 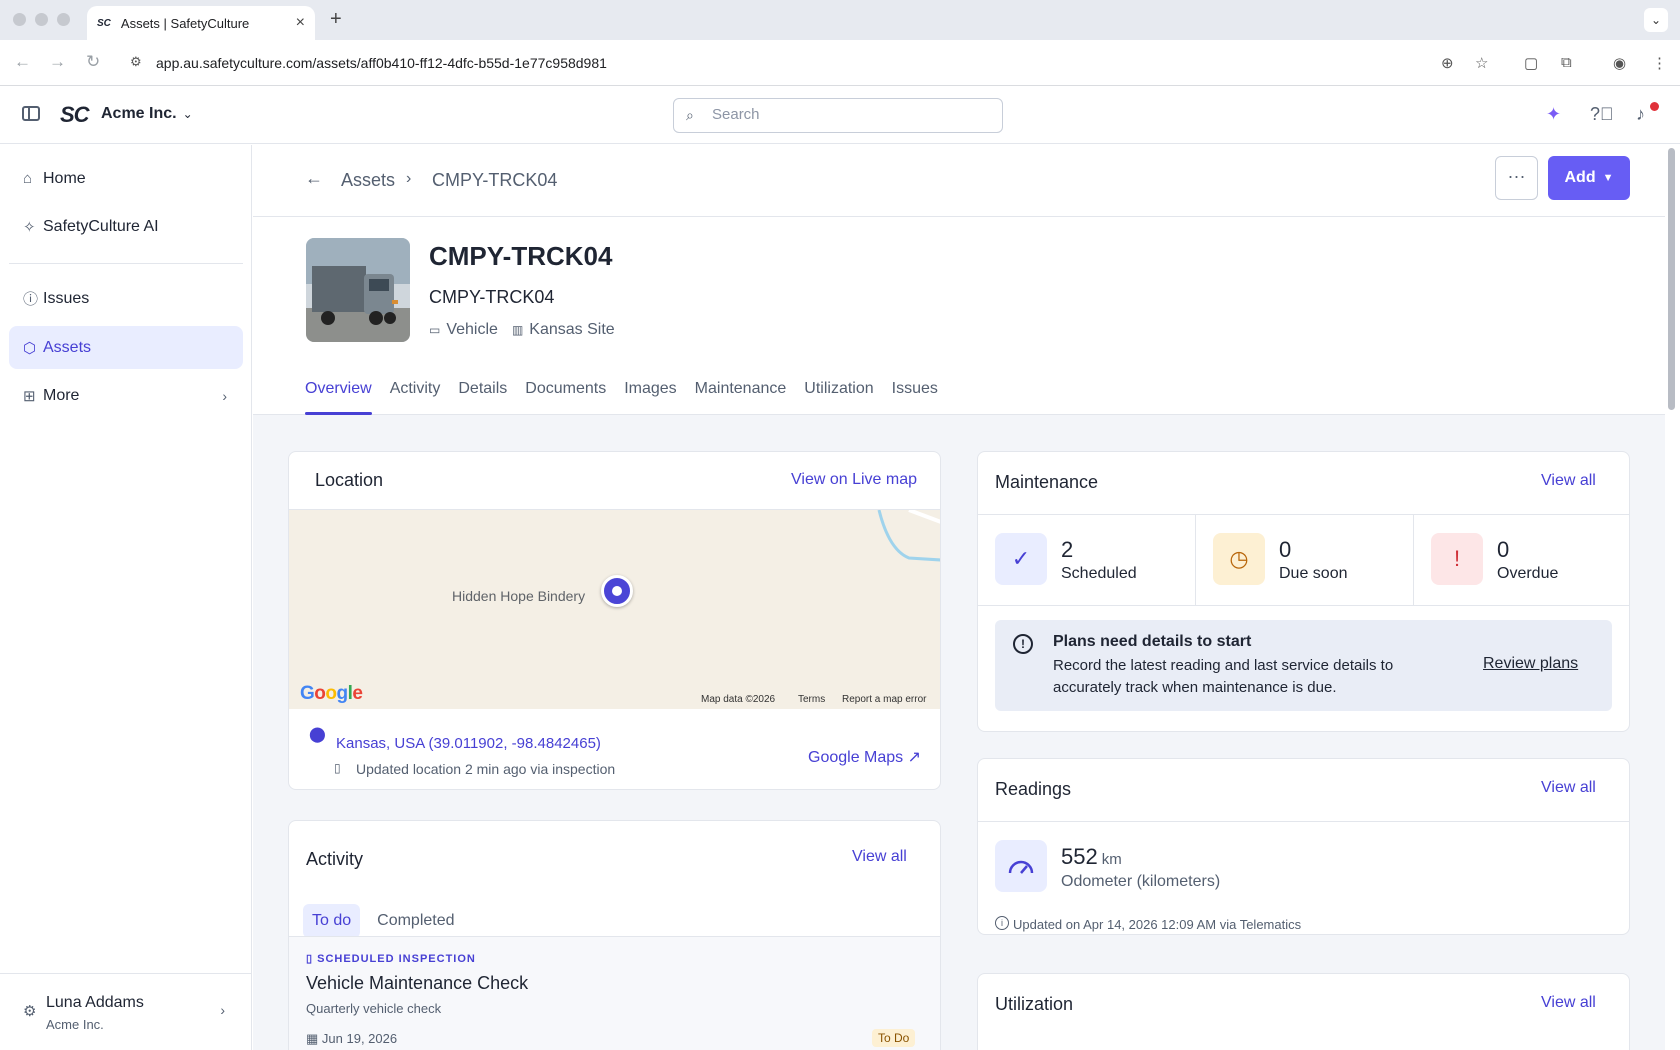 What do you see at coordinates (1516, 178) in the screenshot?
I see `more-actions-button: ···` at bounding box center [1516, 178].